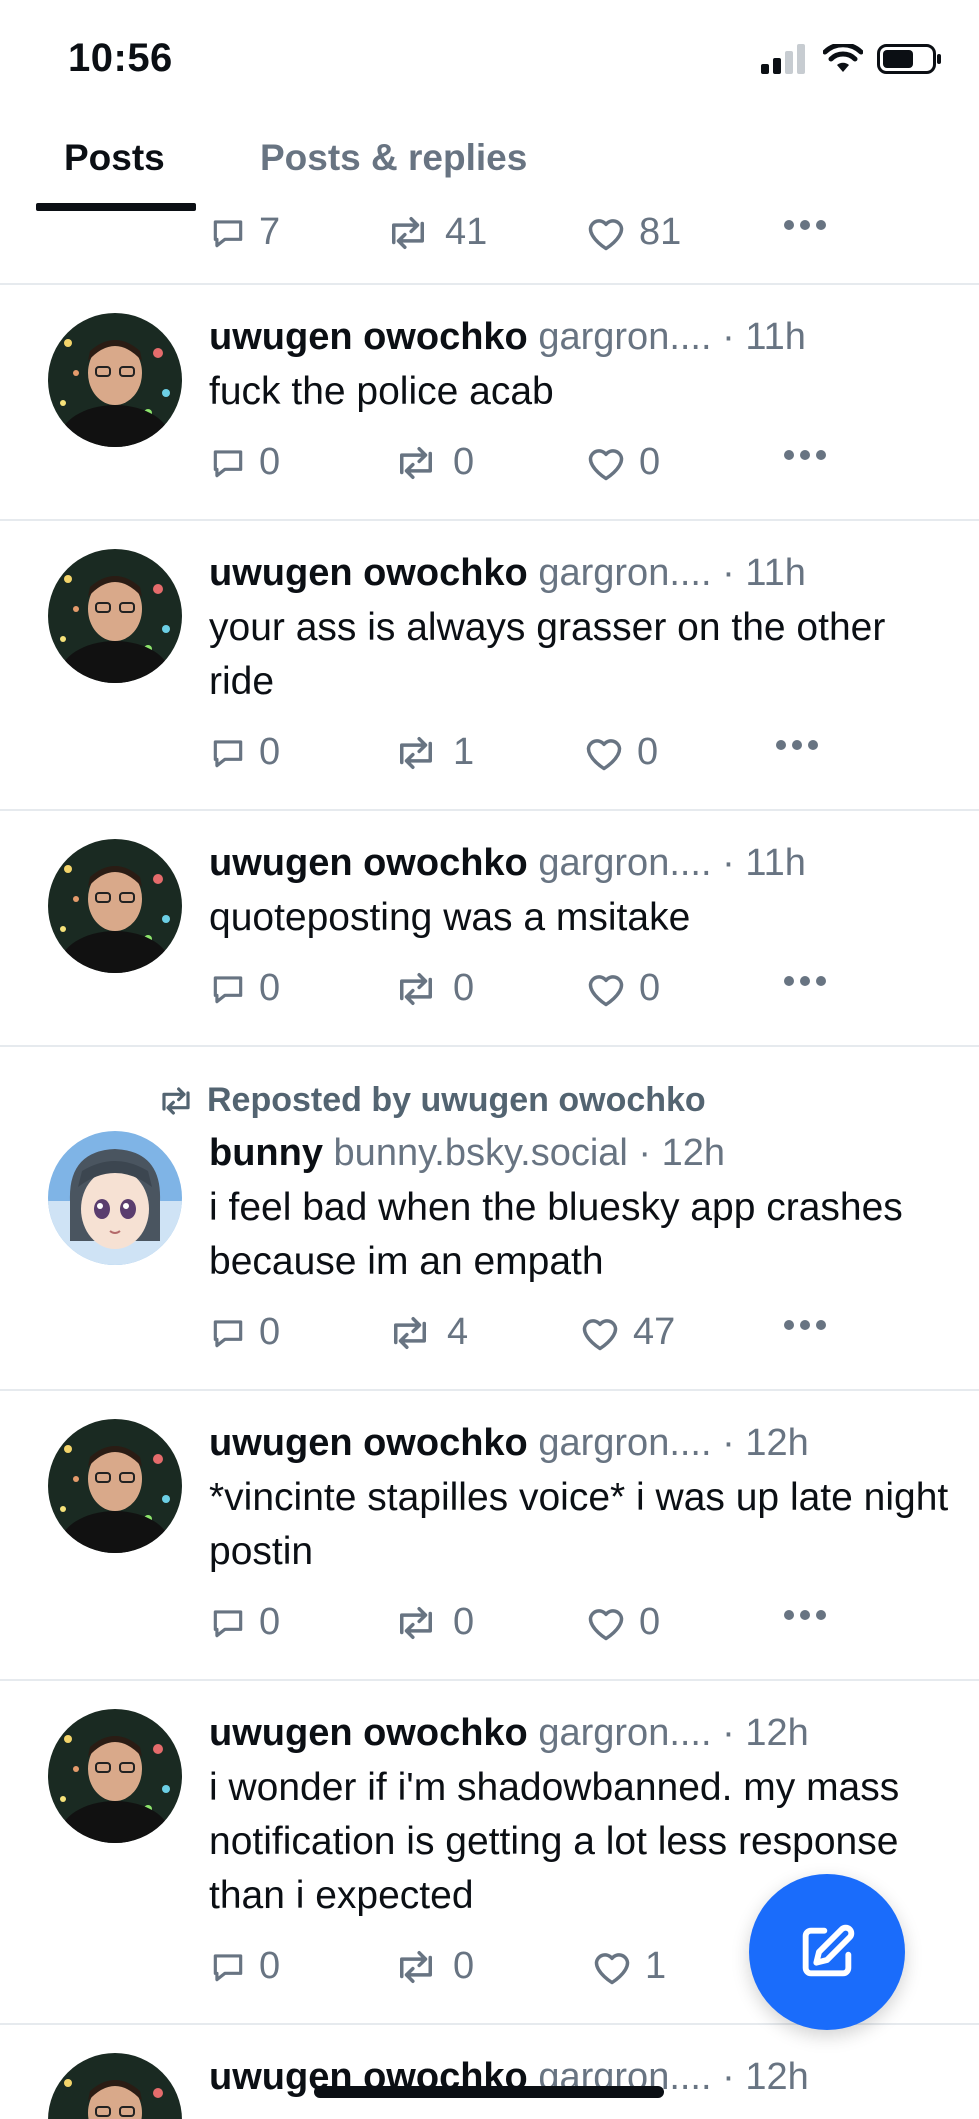 Image resolution: width=979 pixels, height=2119 pixels. Describe the element at coordinates (529, 992) in the screenshot. I see `post-actions: 0 0 0` at that location.